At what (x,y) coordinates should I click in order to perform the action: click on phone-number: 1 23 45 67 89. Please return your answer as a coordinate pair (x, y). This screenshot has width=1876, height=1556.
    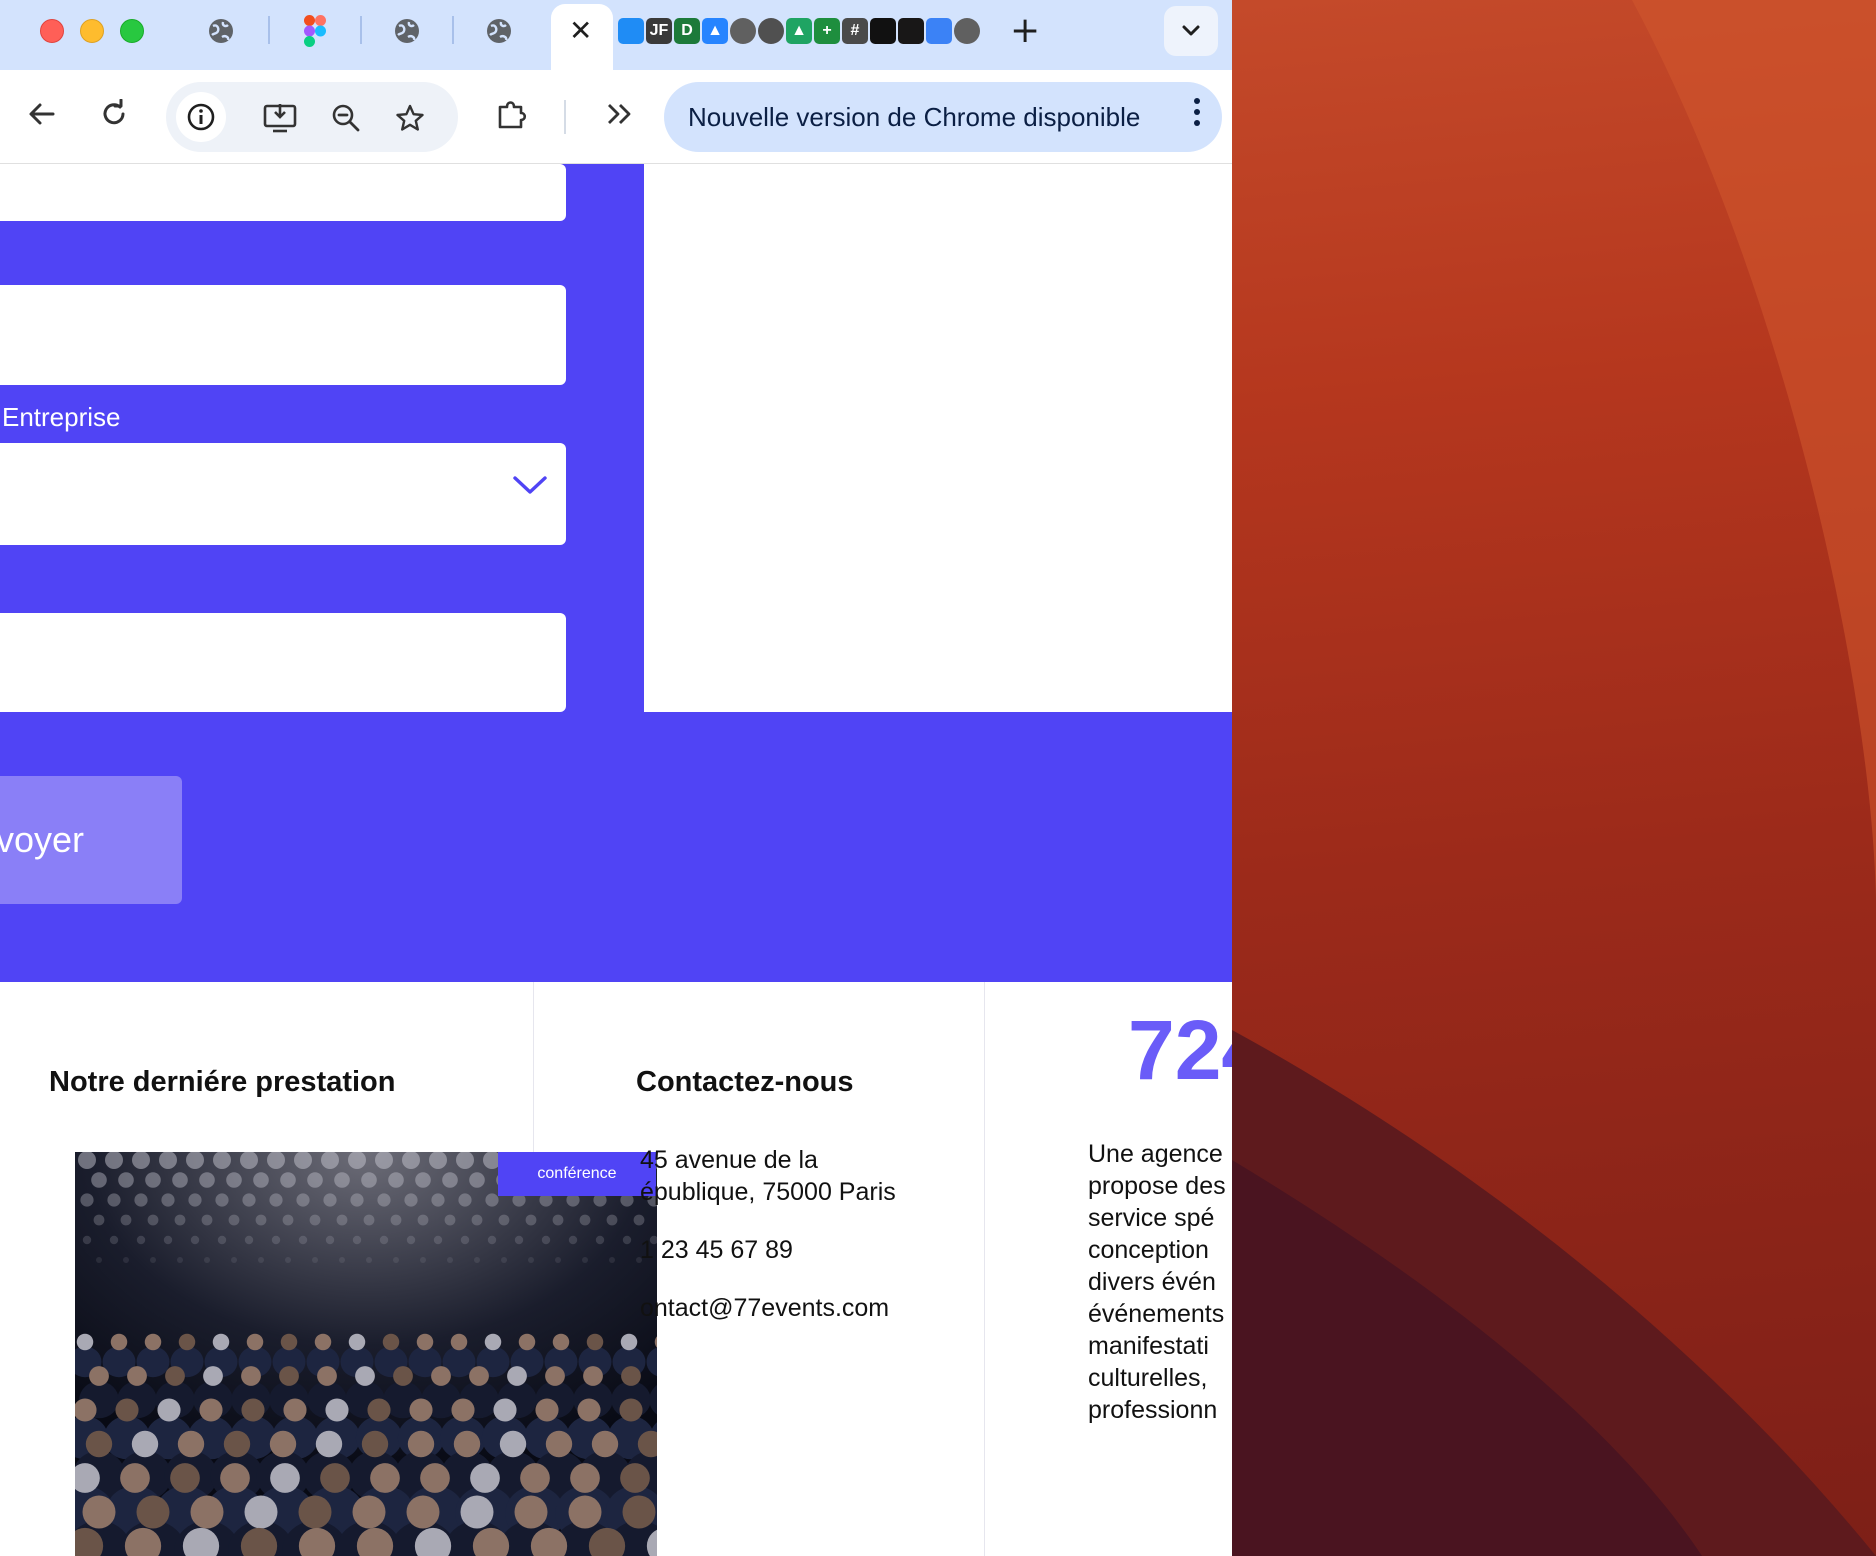
    Looking at the image, I should click on (716, 1250).